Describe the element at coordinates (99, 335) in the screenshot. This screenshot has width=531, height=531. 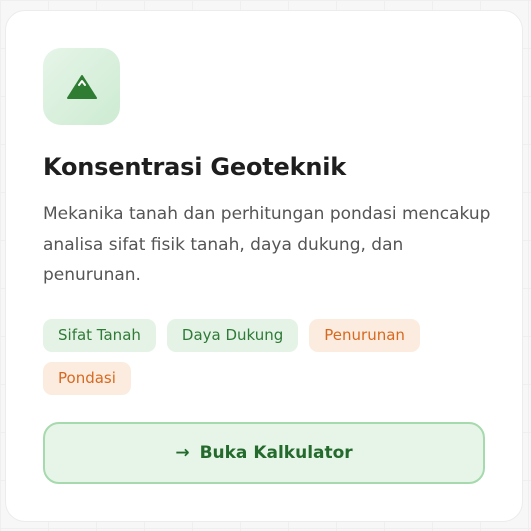
I see `tag-sifat-tanah: Sifat Tanah` at that location.